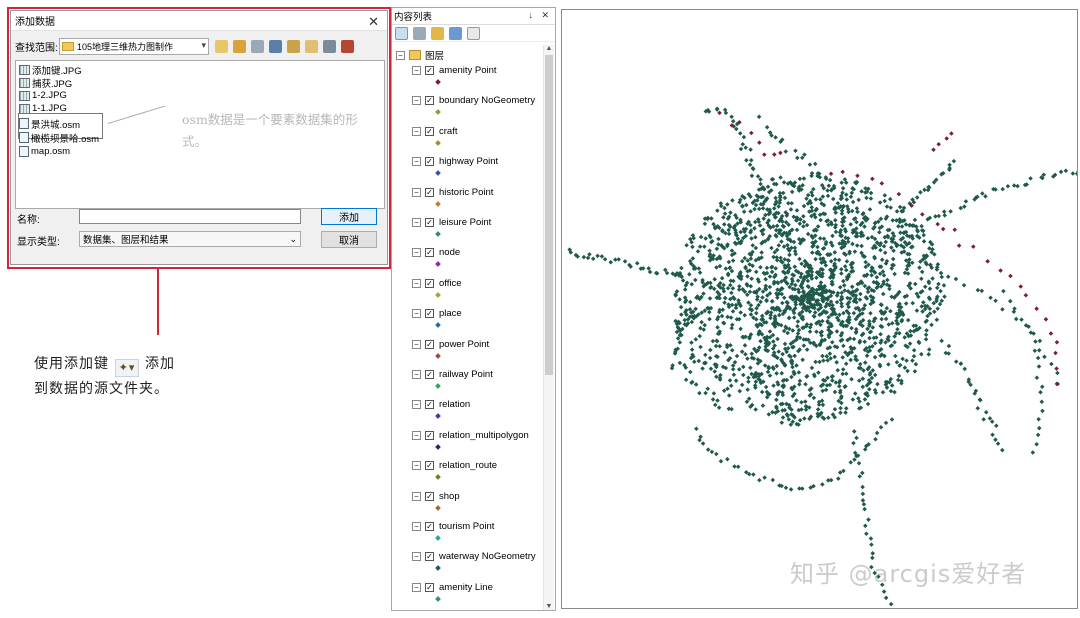  I want to click on view-options-icon, so click(275, 46).